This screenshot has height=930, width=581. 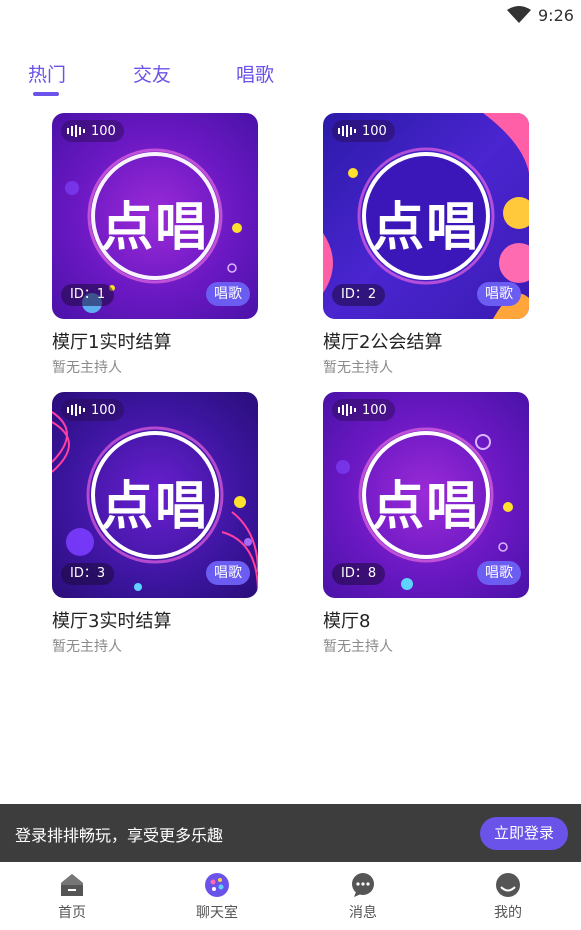 I want to click on tab-hot: 热门, so click(x=47, y=73).